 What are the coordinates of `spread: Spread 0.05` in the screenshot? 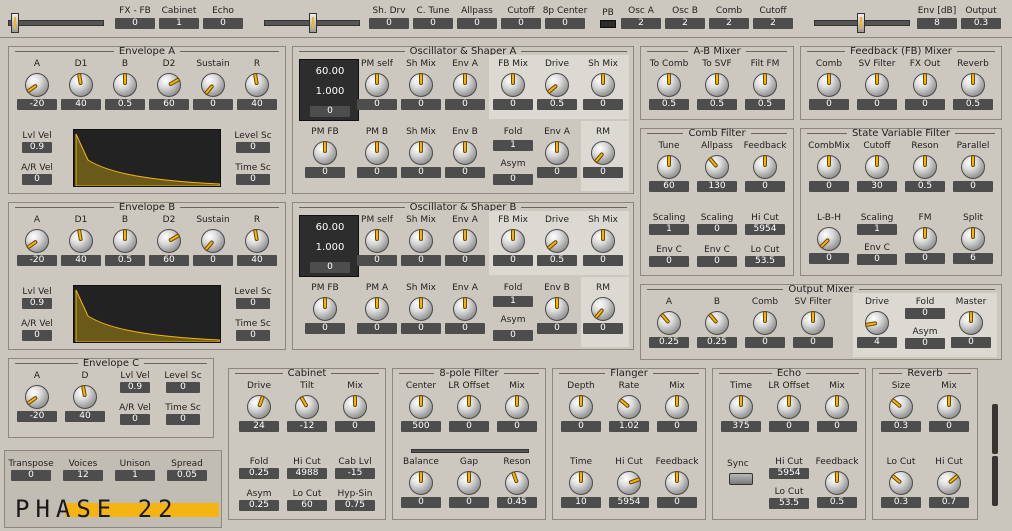 It's located at (187, 470).